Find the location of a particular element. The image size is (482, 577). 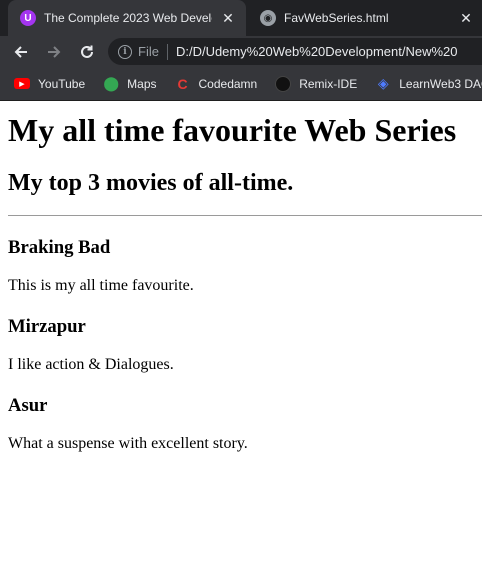

page-subtitle: My top 3 movies of all-time. is located at coordinates (151, 183).